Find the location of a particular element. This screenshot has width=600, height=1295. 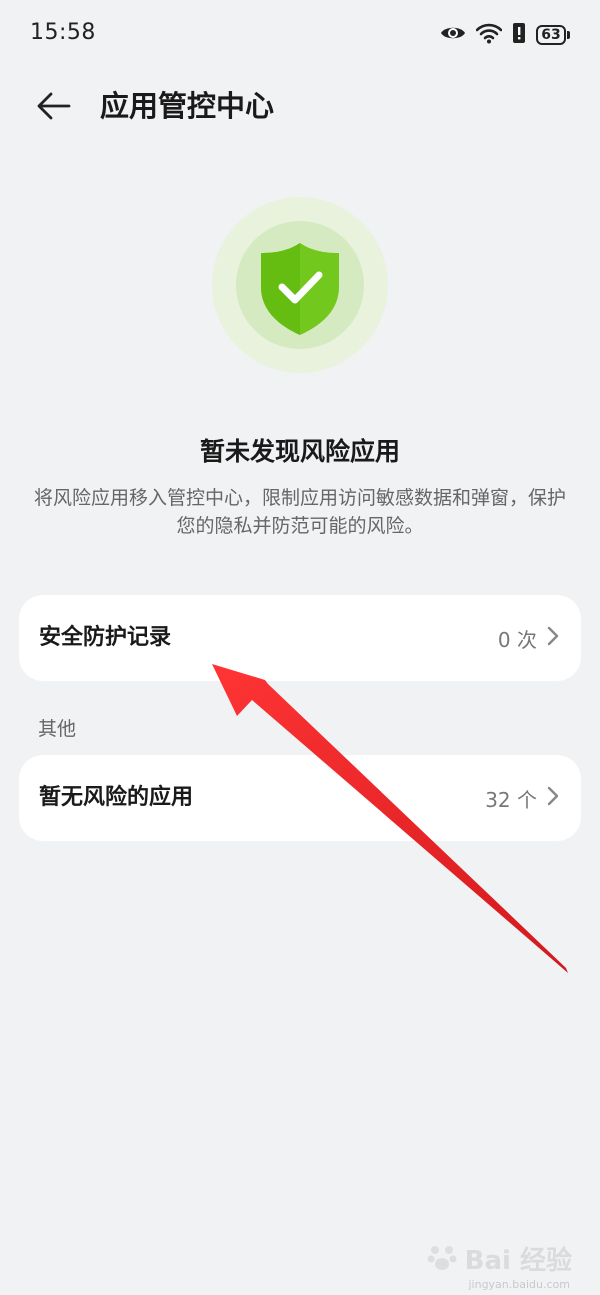

battery-level: 63 is located at coordinates (551, 35).